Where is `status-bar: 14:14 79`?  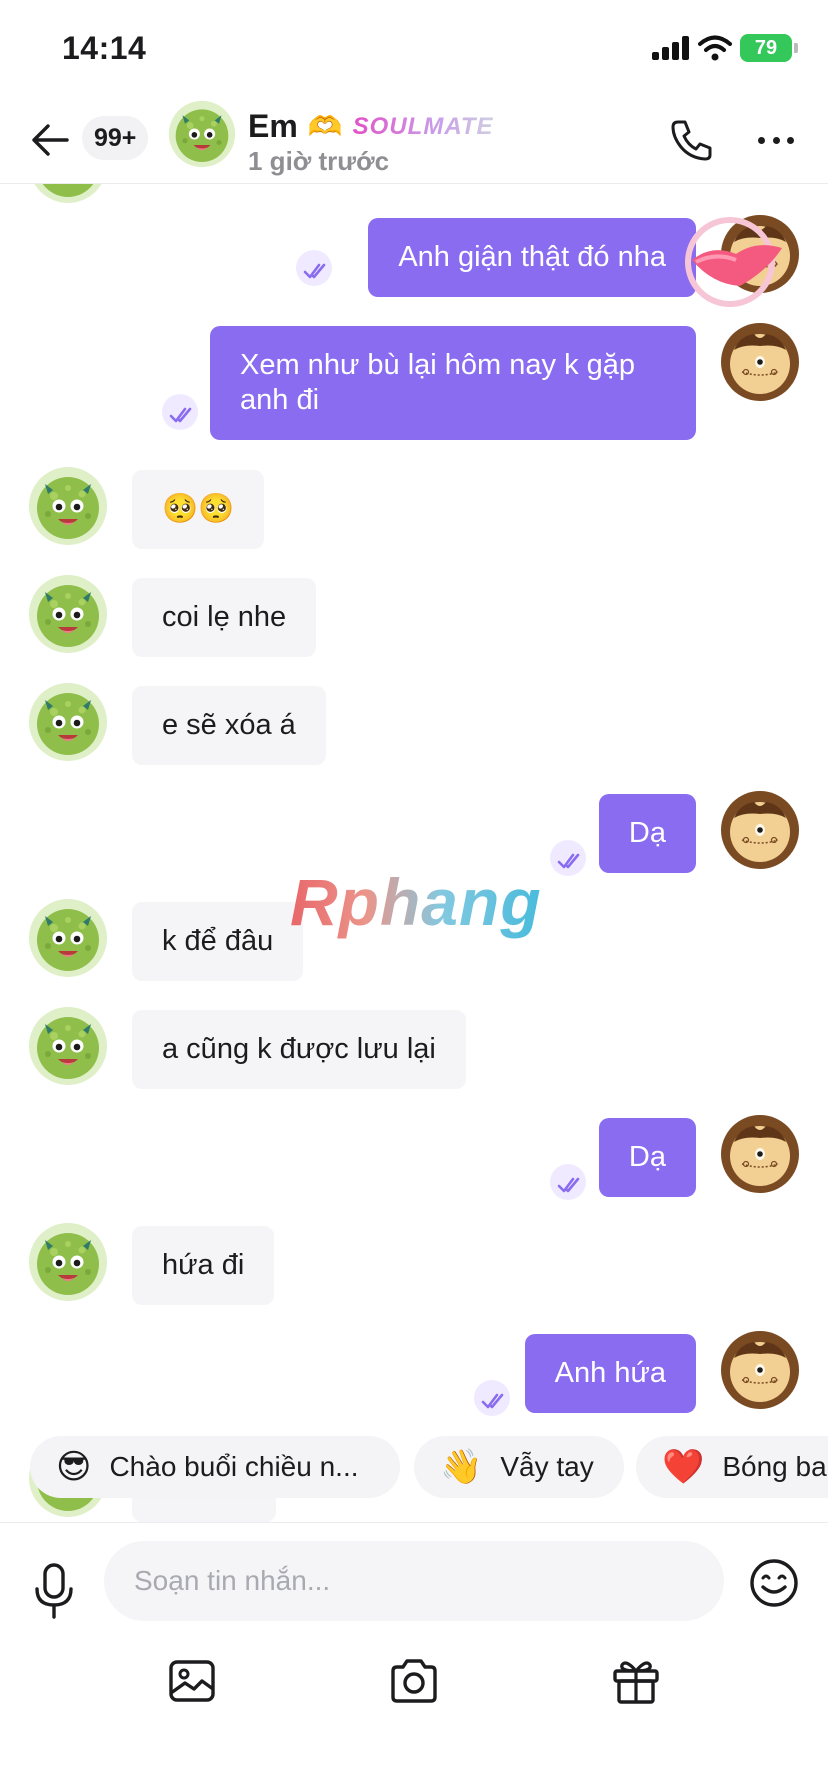 status-bar: 14:14 79 is located at coordinates (414, 50).